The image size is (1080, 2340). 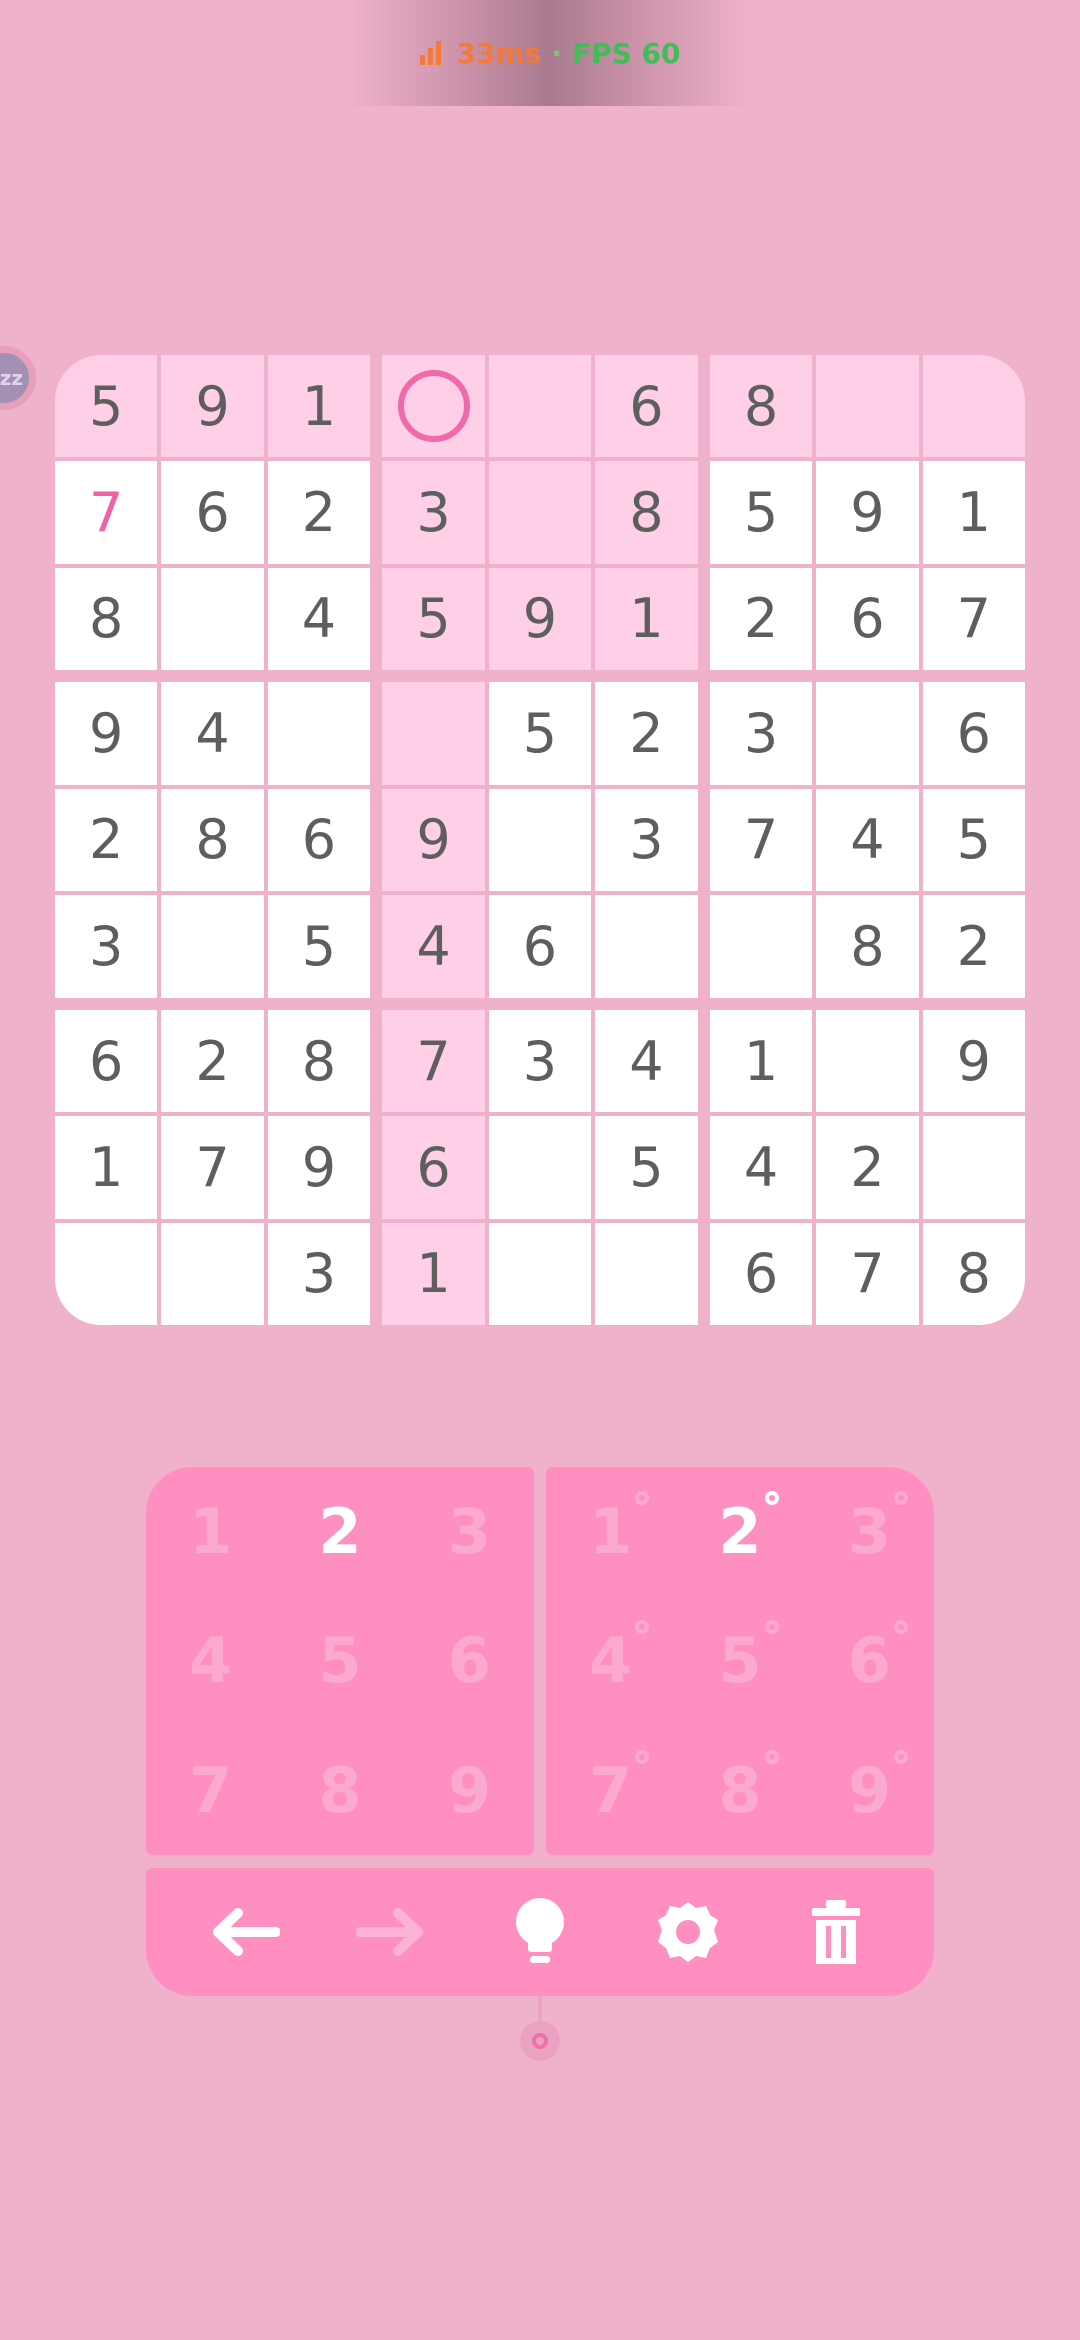 I want to click on sudoku-cell-r5-c6: 3, so click(x=646, y=840).